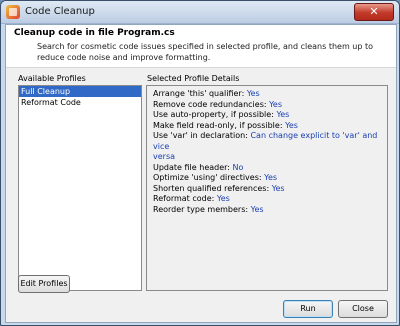 The image size is (400, 326). What do you see at coordinates (80, 91) in the screenshot?
I see `profile-item-full-cleanup: Full Cleanup` at bounding box center [80, 91].